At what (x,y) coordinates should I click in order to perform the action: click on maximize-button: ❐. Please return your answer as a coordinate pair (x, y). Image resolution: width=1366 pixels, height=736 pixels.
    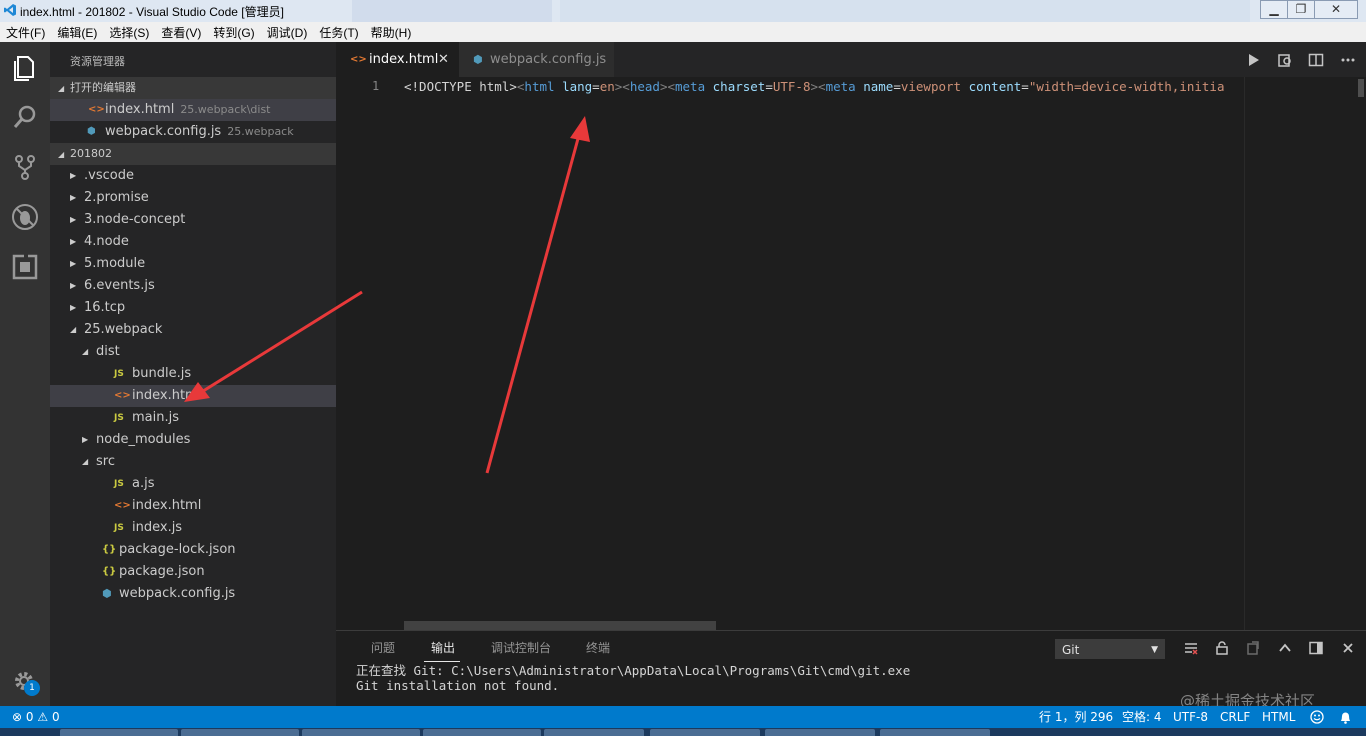
    Looking at the image, I should click on (1301, 9).